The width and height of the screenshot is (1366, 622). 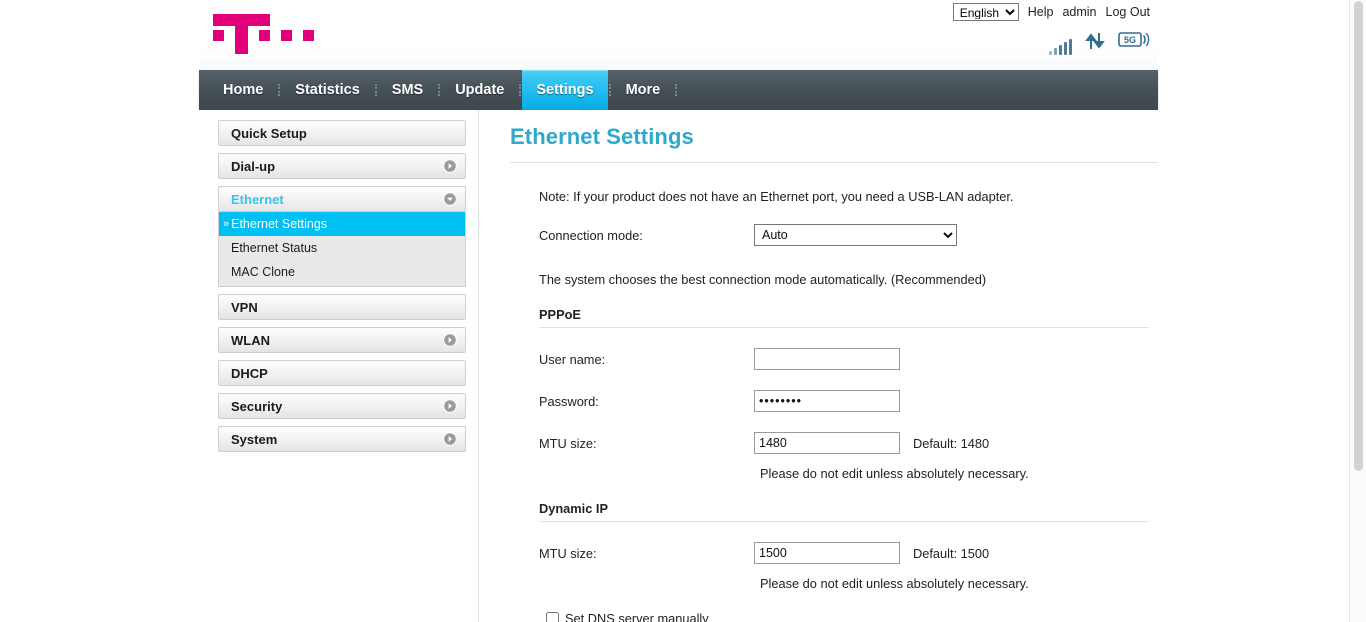 What do you see at coordinates (951, 553) in the screenshot?
I see `dynamic-ip-mtu-default: Default: 1500` at bounding box center [951, 553].